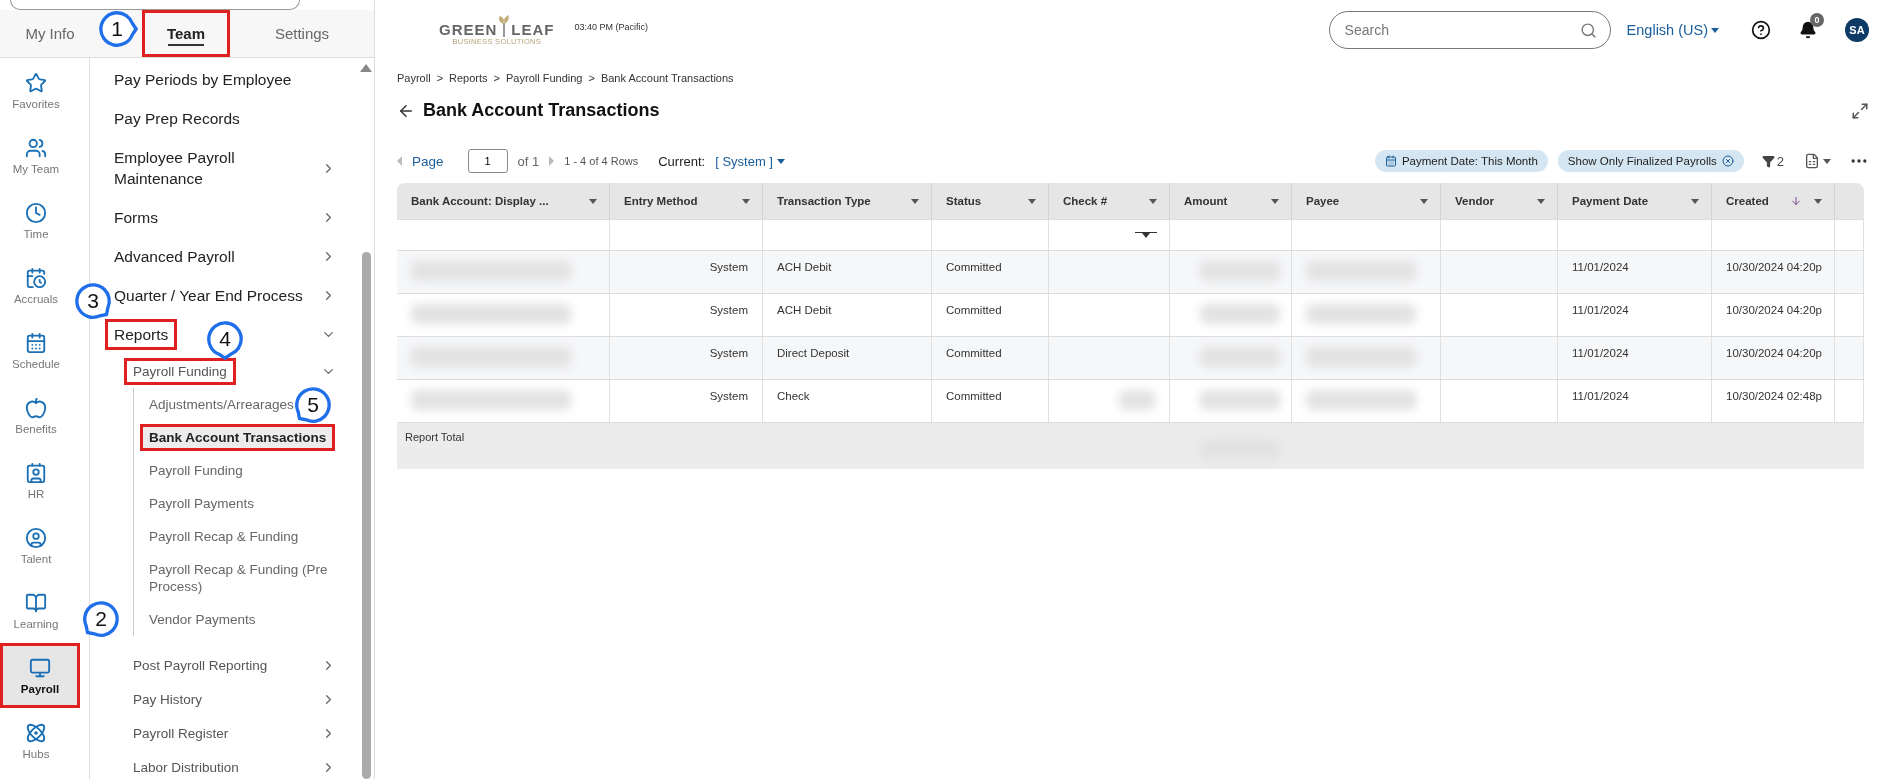 This screenshot has height=779, width=1889. I want to click on breadcrumb-link: Bank Account Transactions, so click(667, 78).